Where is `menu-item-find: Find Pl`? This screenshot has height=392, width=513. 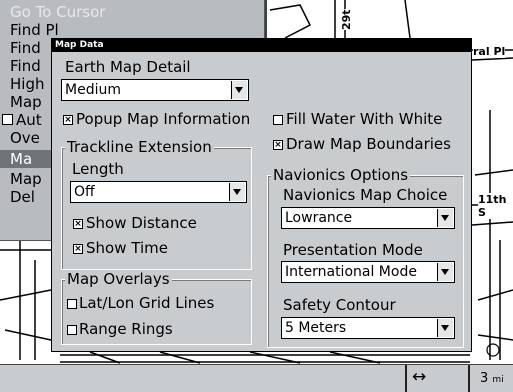 menu-item-find: Find Pl is located at coordinates (131, 30).